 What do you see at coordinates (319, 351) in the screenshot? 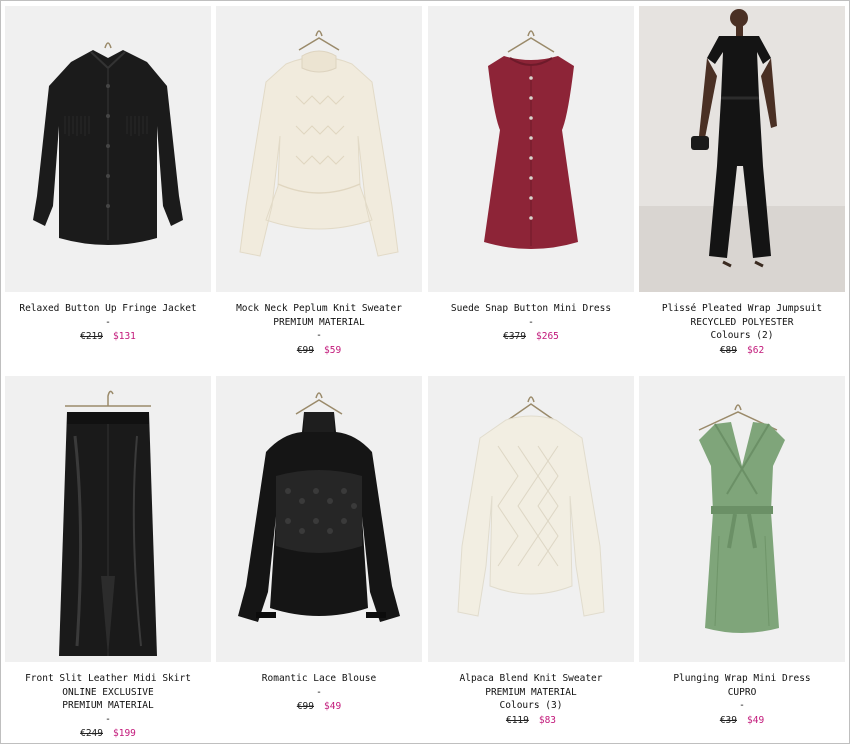
I see `price-row: €99 $59` at bounding box center [319, 351].